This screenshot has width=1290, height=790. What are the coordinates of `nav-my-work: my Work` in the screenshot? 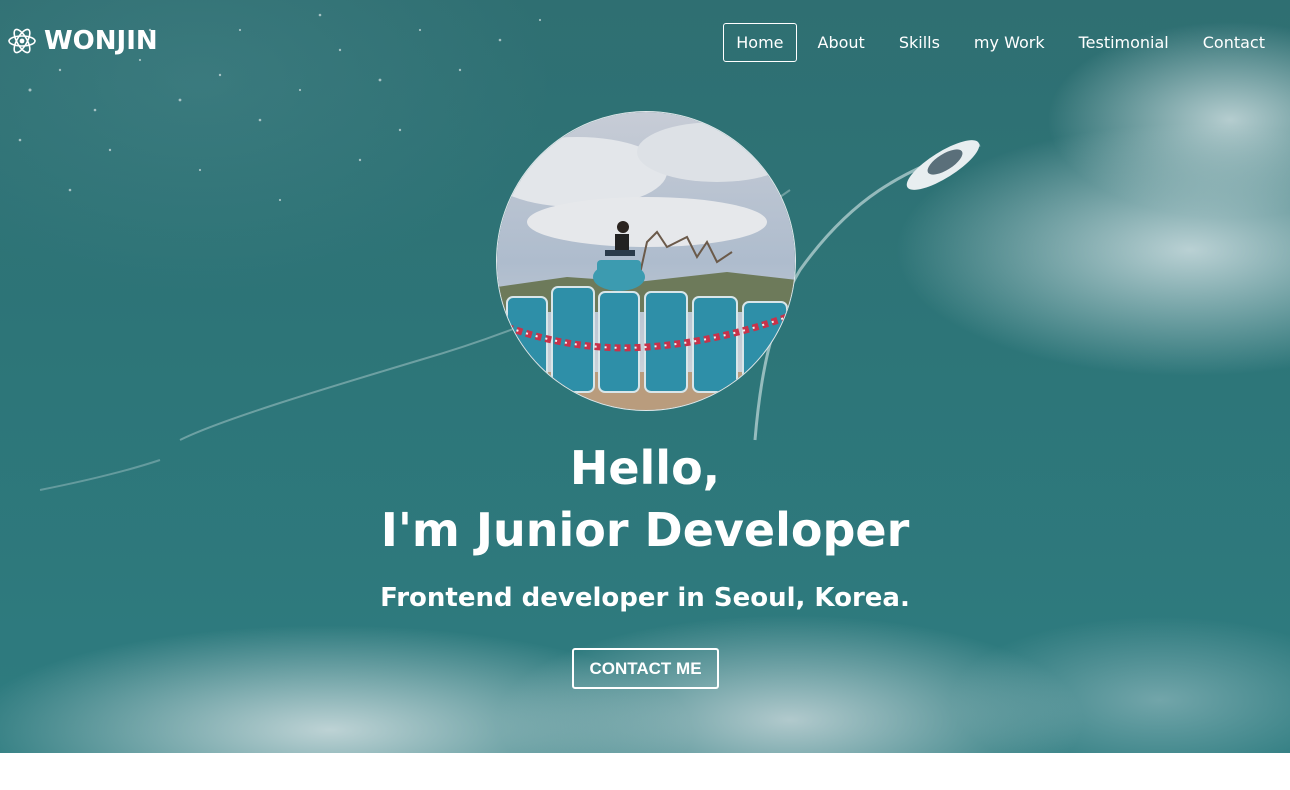 It's located at (1009, 42).